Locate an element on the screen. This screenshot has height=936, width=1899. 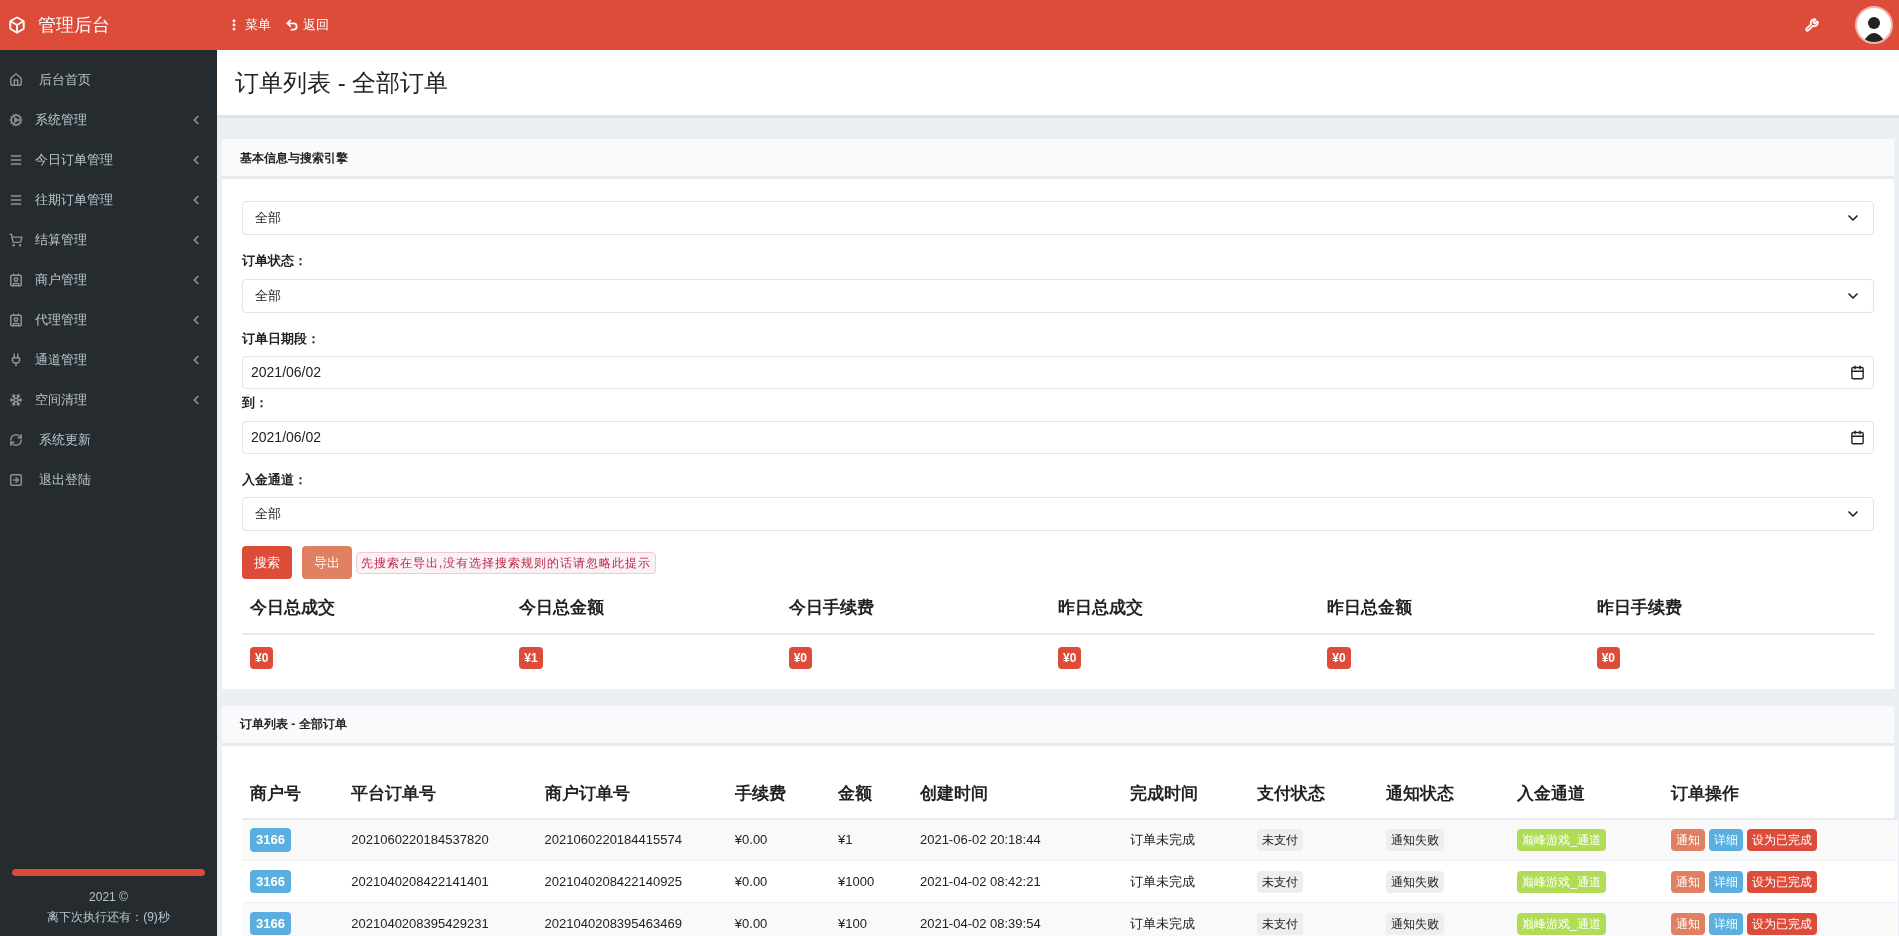
column-header: 通知状态 is located at coordinates (1444, 794).